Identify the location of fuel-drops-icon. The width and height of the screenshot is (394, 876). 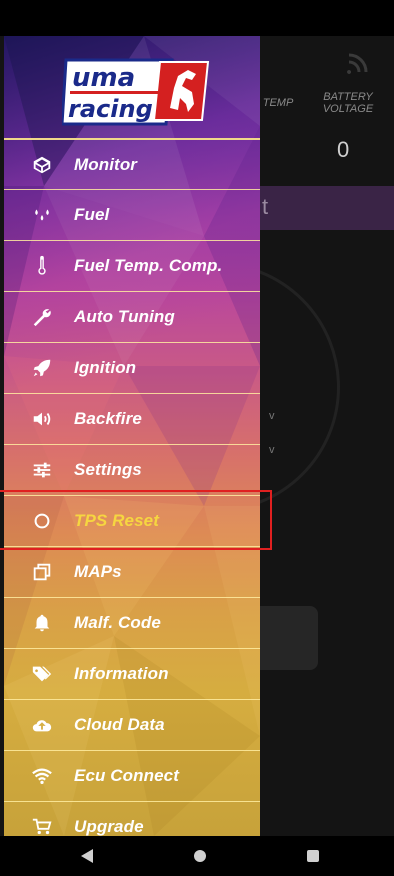
(42, 215).